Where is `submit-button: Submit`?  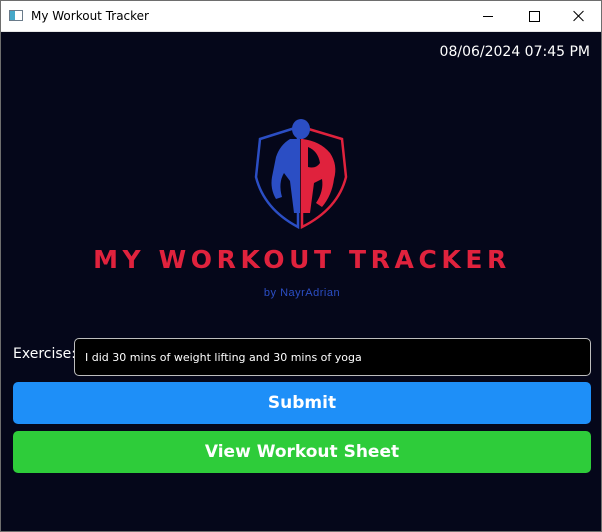 submit-button: Submit is located at coordinates (302, 403).